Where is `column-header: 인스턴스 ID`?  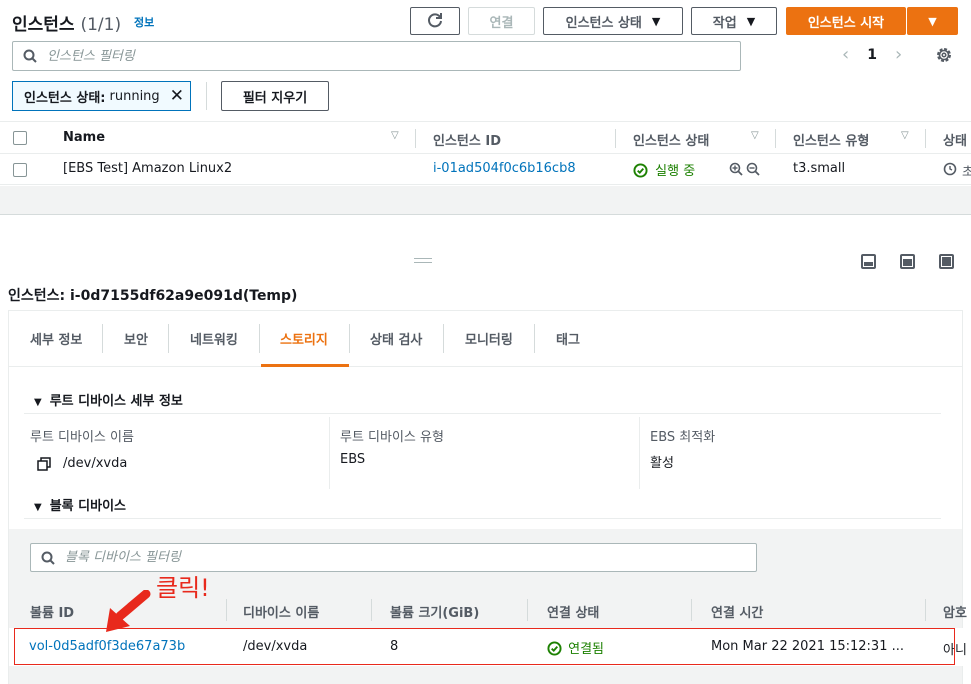 column-header: 인스턴스 ID is located at coordinates (467, 139).